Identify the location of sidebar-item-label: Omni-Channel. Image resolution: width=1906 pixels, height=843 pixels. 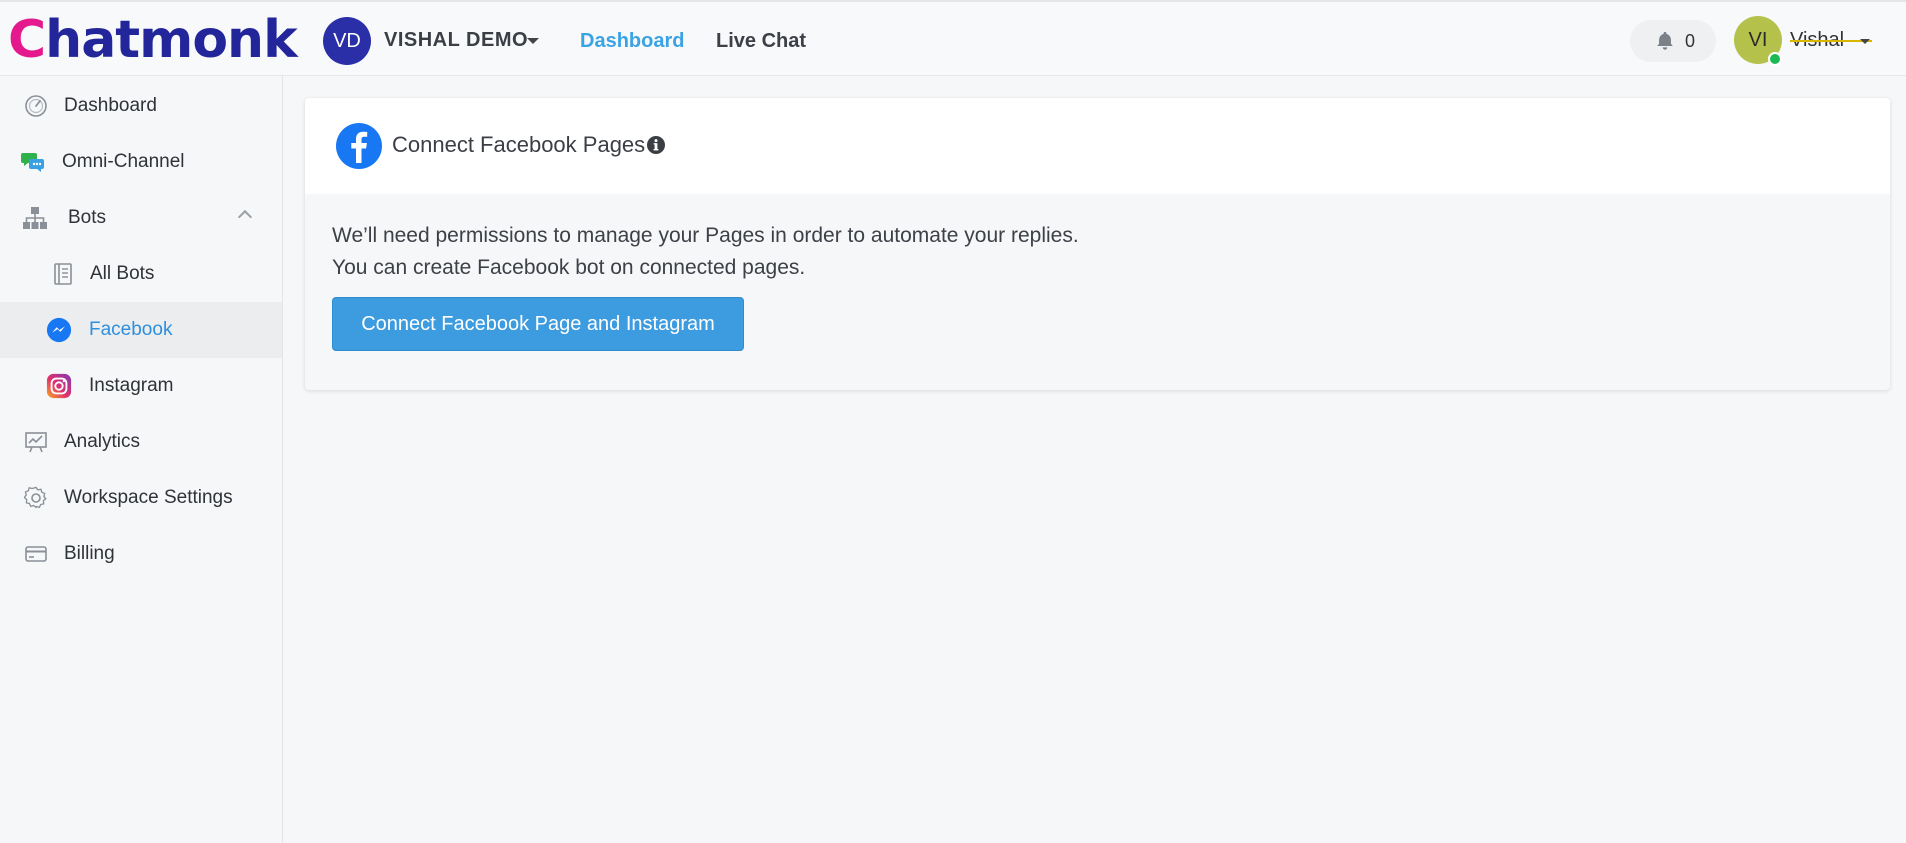
(123, 161).